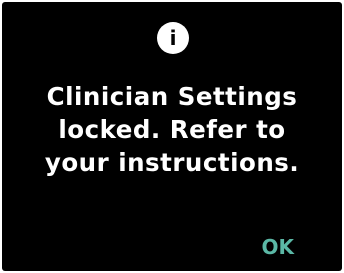 The width and height of the screenshot is (344, 273). I want to click on alert-message-line: locked. Refer to, so click(172, 129).